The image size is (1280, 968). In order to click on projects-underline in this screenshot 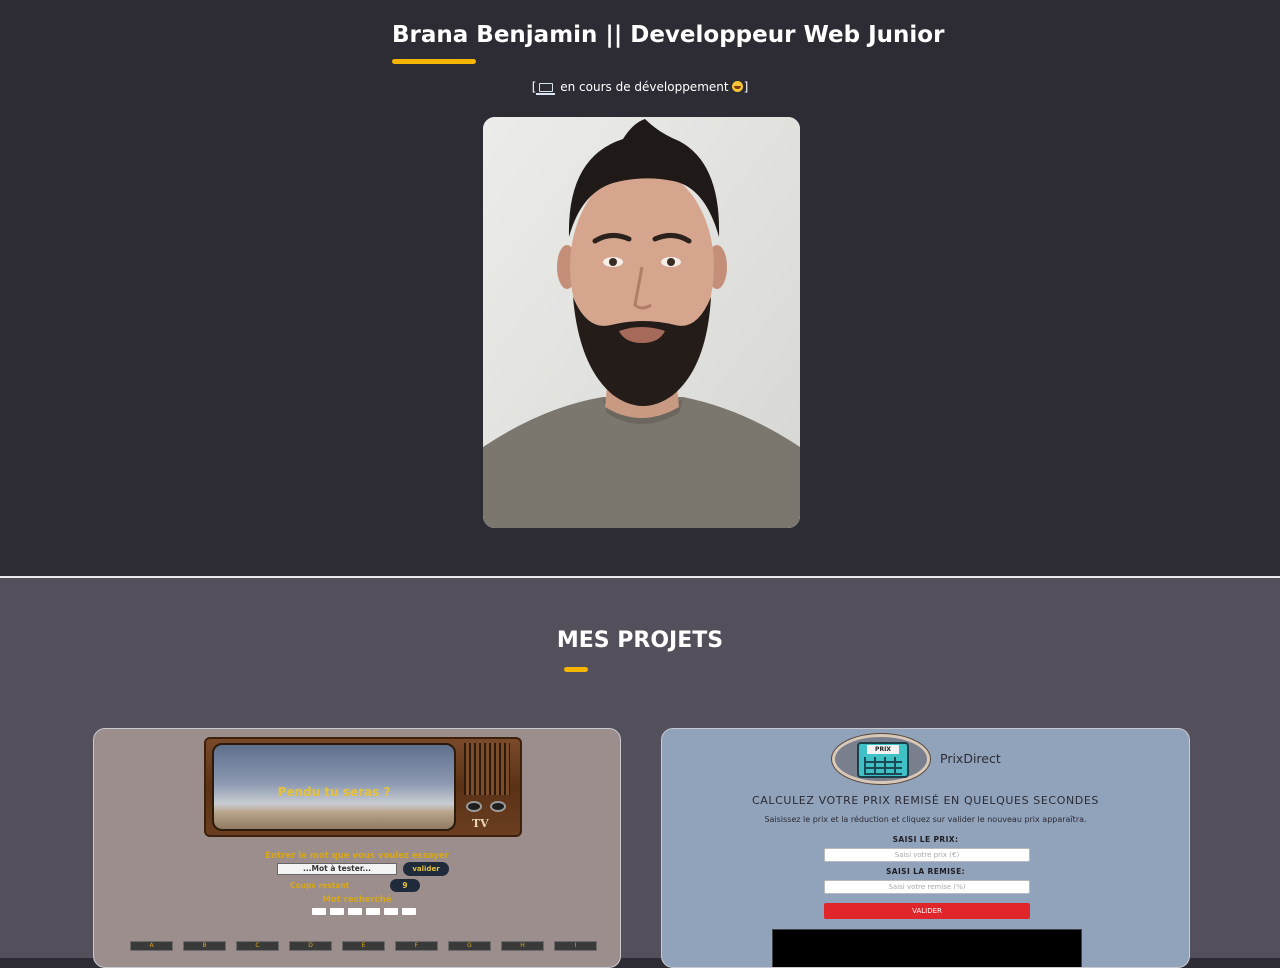, I will do `click(576, 669)`.